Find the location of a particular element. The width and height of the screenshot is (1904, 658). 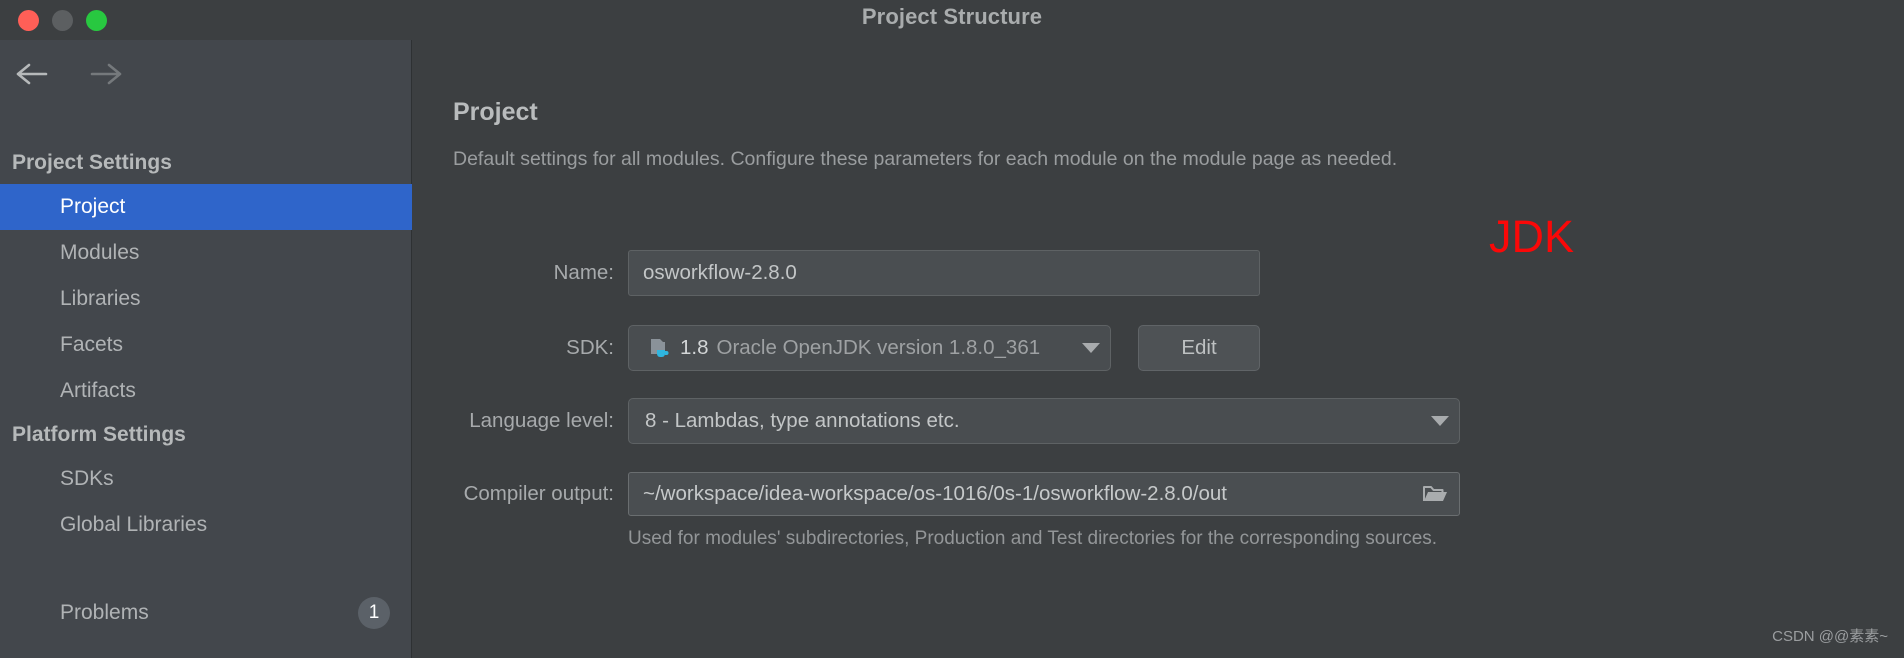

zoom-button is located at coordinates (96, 20).